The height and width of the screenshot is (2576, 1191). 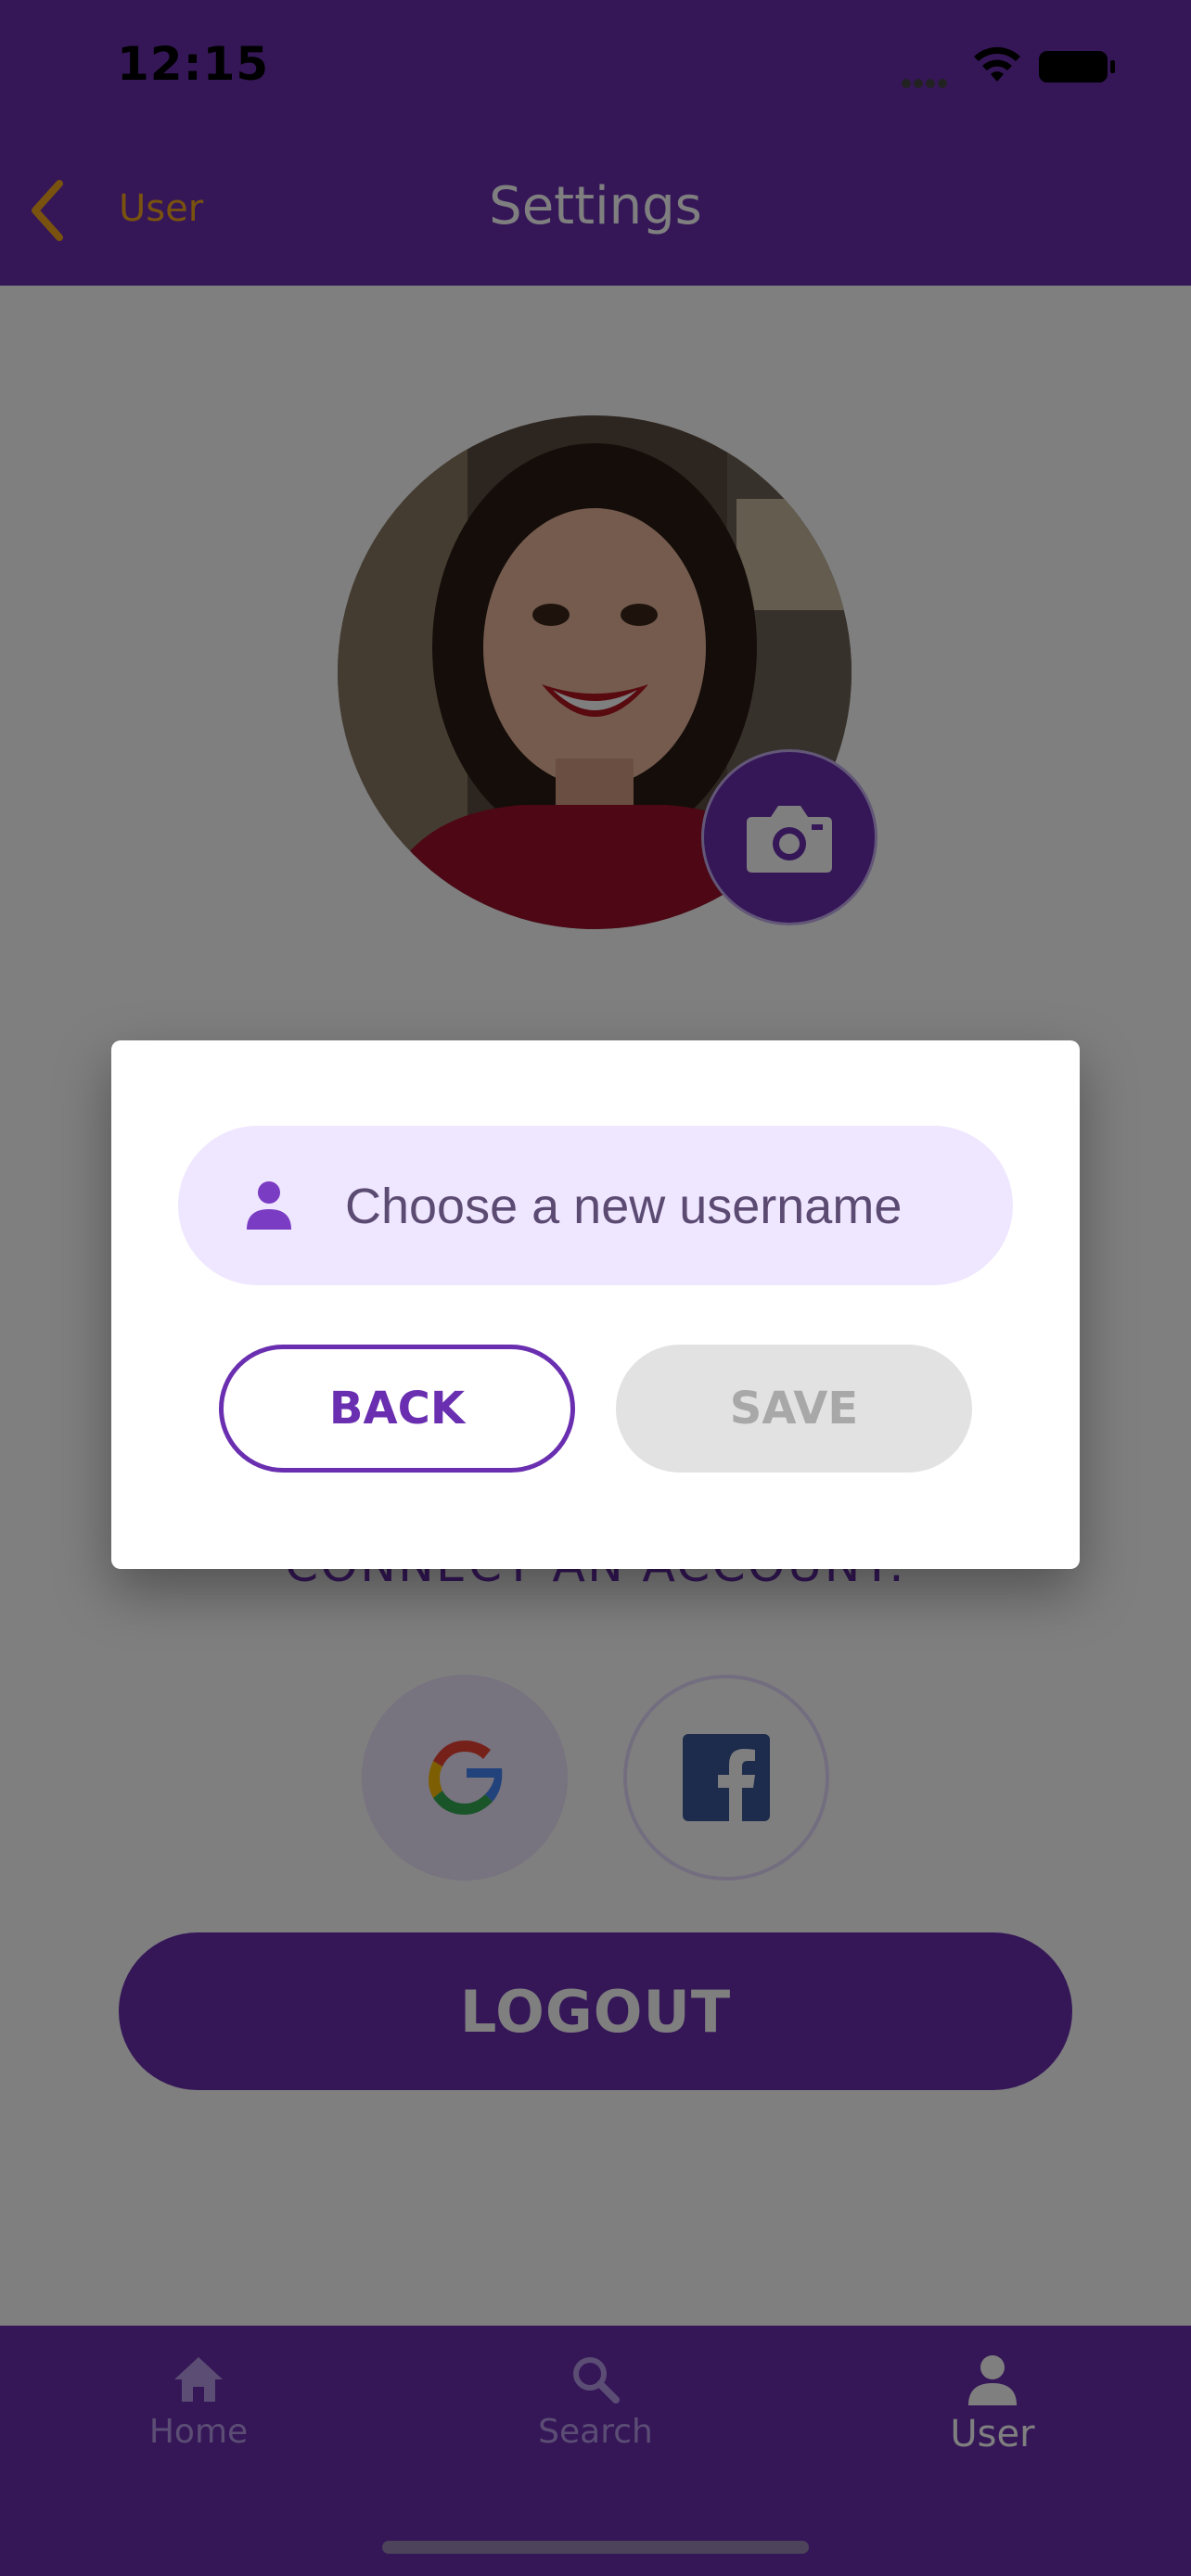 I want to click on save-button: SAVE, so click(x=794, y=1409).